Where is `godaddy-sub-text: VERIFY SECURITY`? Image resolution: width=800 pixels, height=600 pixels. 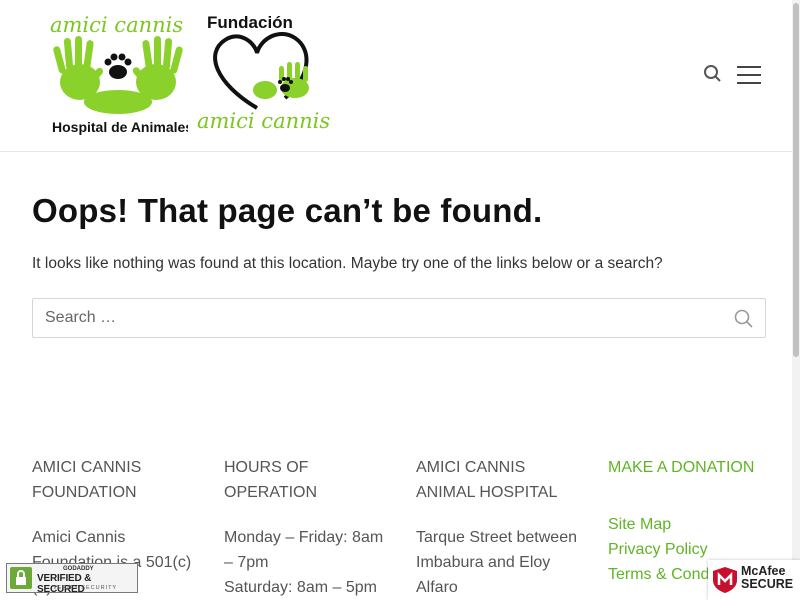 godaddy-sub-text: VERIFY SECURITY is located at coordinates (85, 588).